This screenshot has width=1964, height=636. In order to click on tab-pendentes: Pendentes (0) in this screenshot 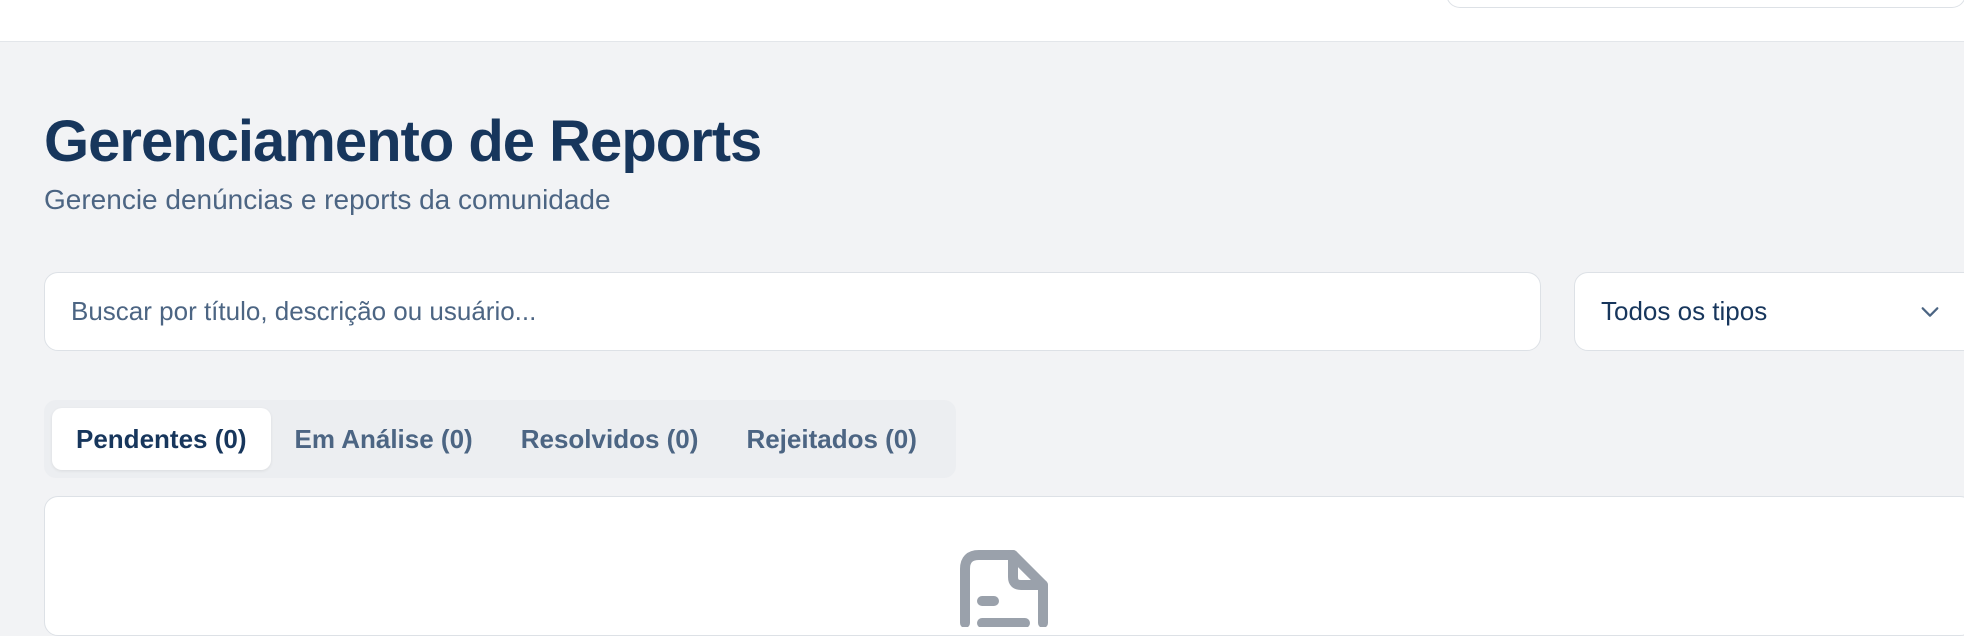, I will do `click(161, 439)`.